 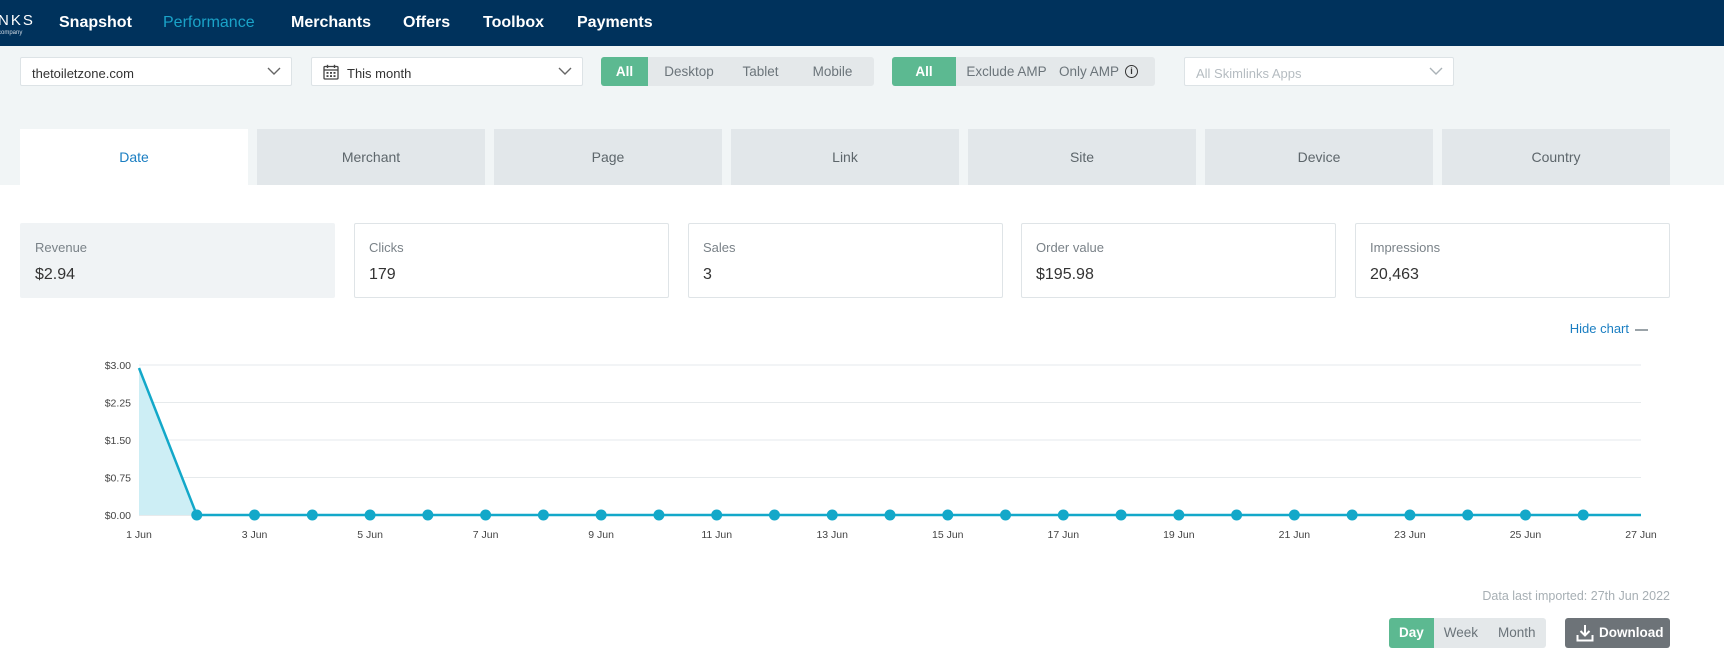 What do you see at coordinates (513, 23) in the screenshot?
I see `nav-item-toolbox: Toolbox` at bounding box center [513, 23].